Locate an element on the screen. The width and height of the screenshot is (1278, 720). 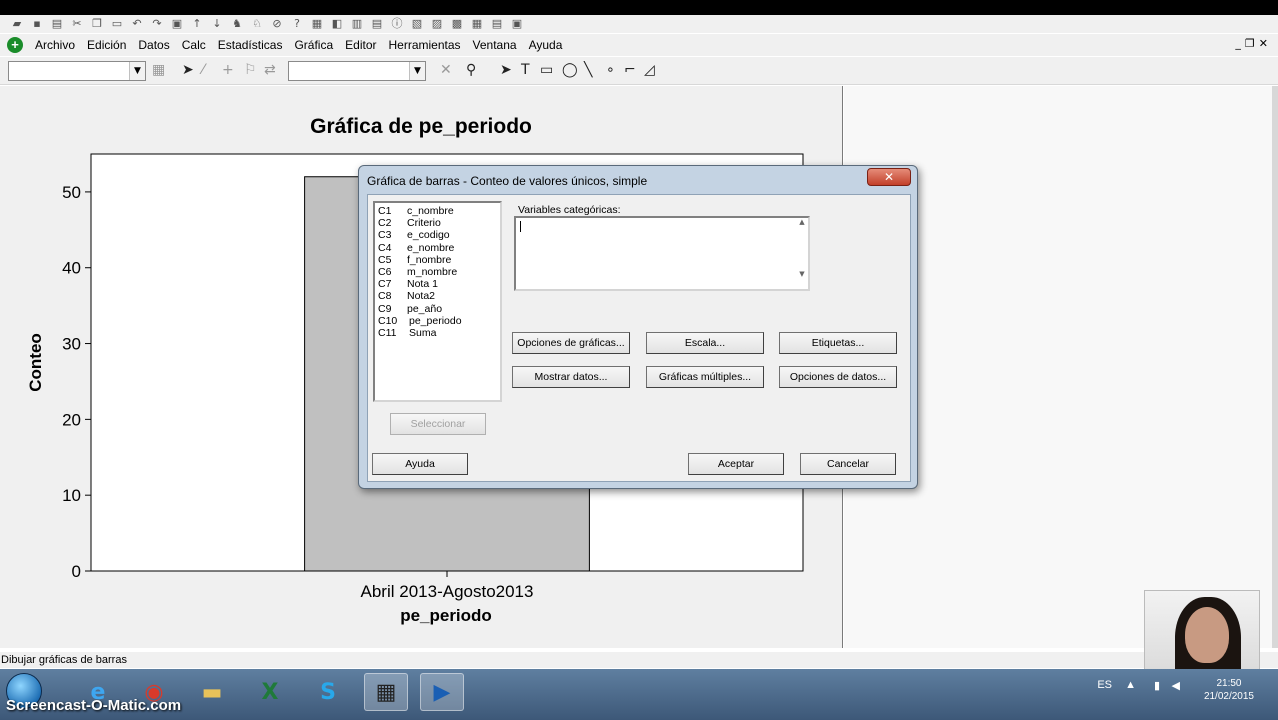
project-icon: ◧ is located at coordinates (337, 24).